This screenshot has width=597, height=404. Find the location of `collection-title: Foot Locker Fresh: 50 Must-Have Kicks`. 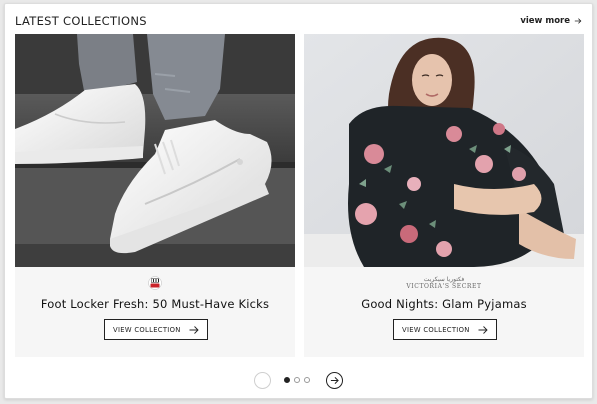

collection-title: Foot Locker Fresh: 50 Must-Have Kicks is located at coordinates (155, 304).